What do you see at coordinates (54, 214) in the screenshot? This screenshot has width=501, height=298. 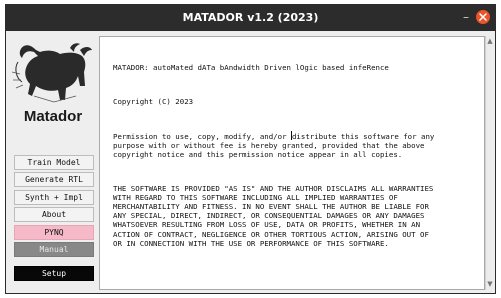 I see `about-button: About` at bounding box center [54, 214].